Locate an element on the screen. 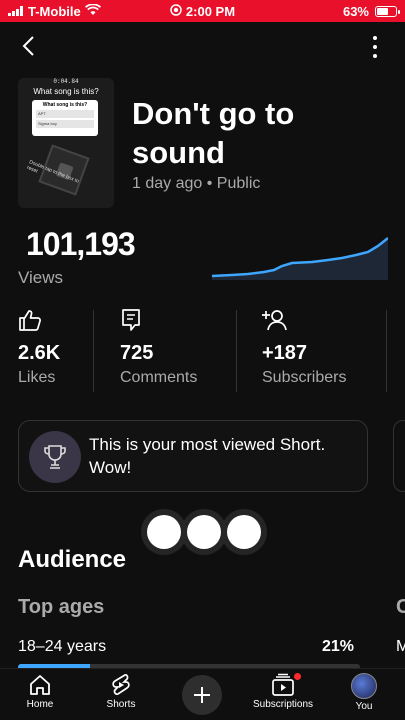  add-person-icon is located at coordinates (304, 320).